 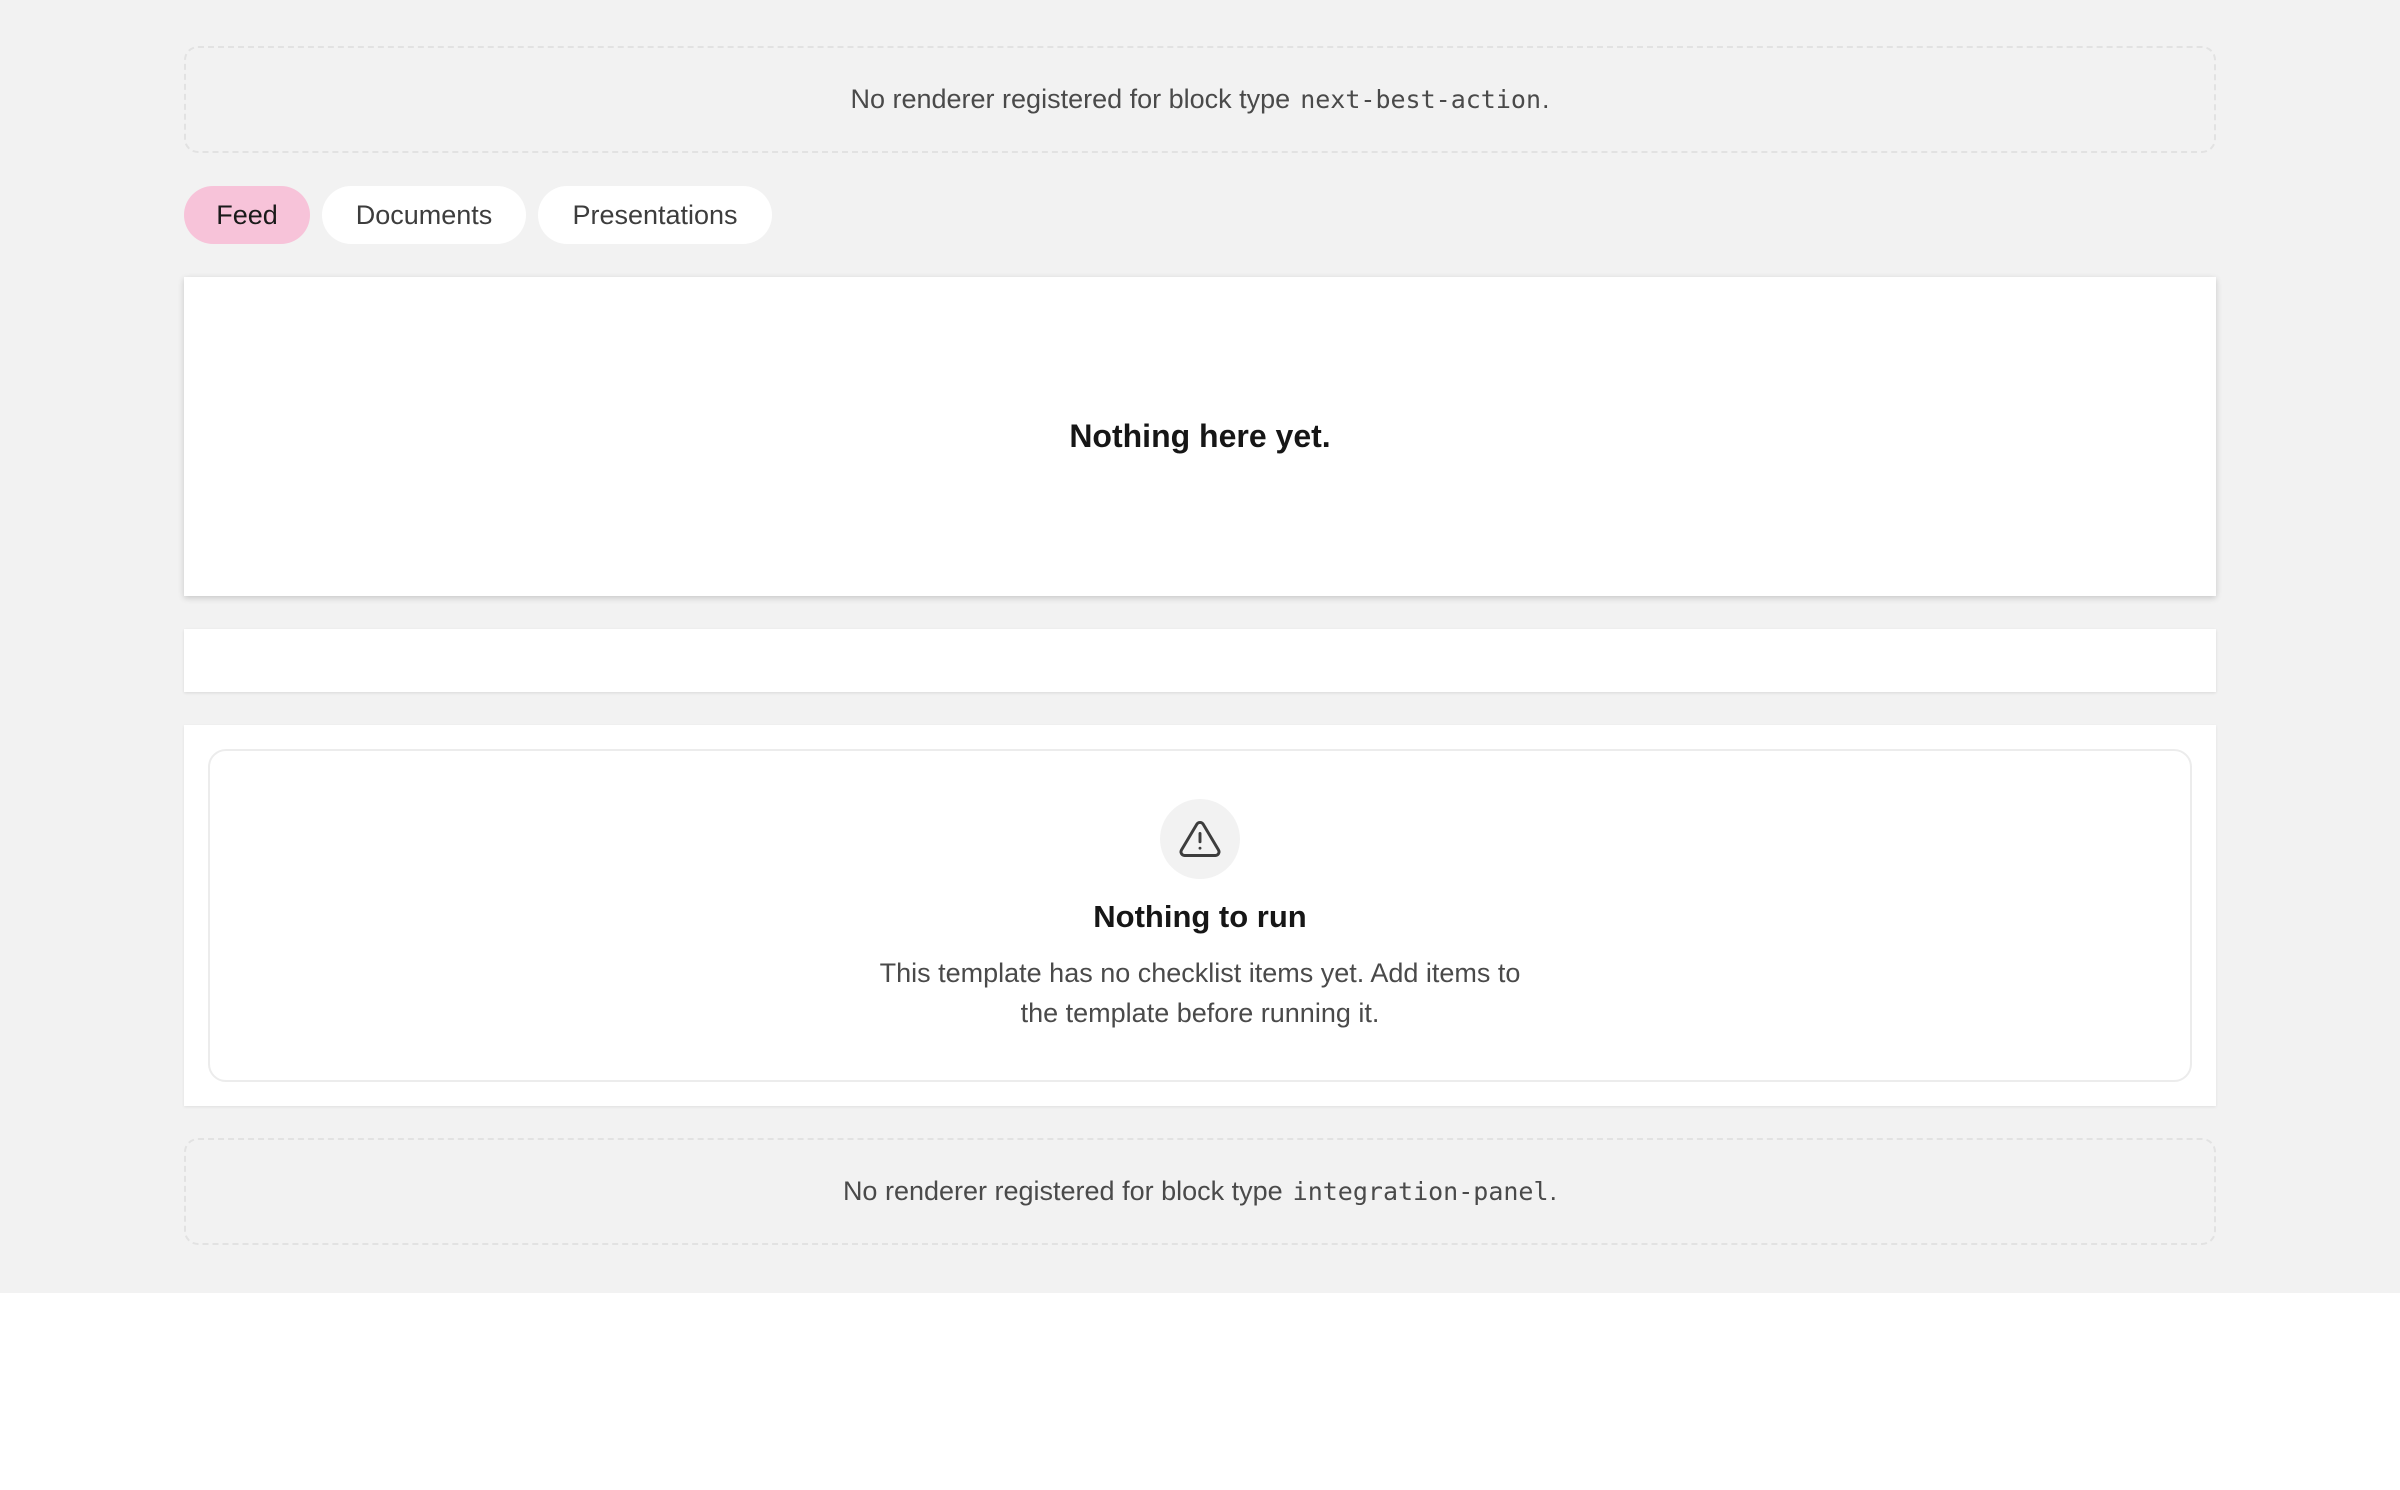 I want to click on tab-bar: Feed Documents Presentations, so click(x=478, y=215).